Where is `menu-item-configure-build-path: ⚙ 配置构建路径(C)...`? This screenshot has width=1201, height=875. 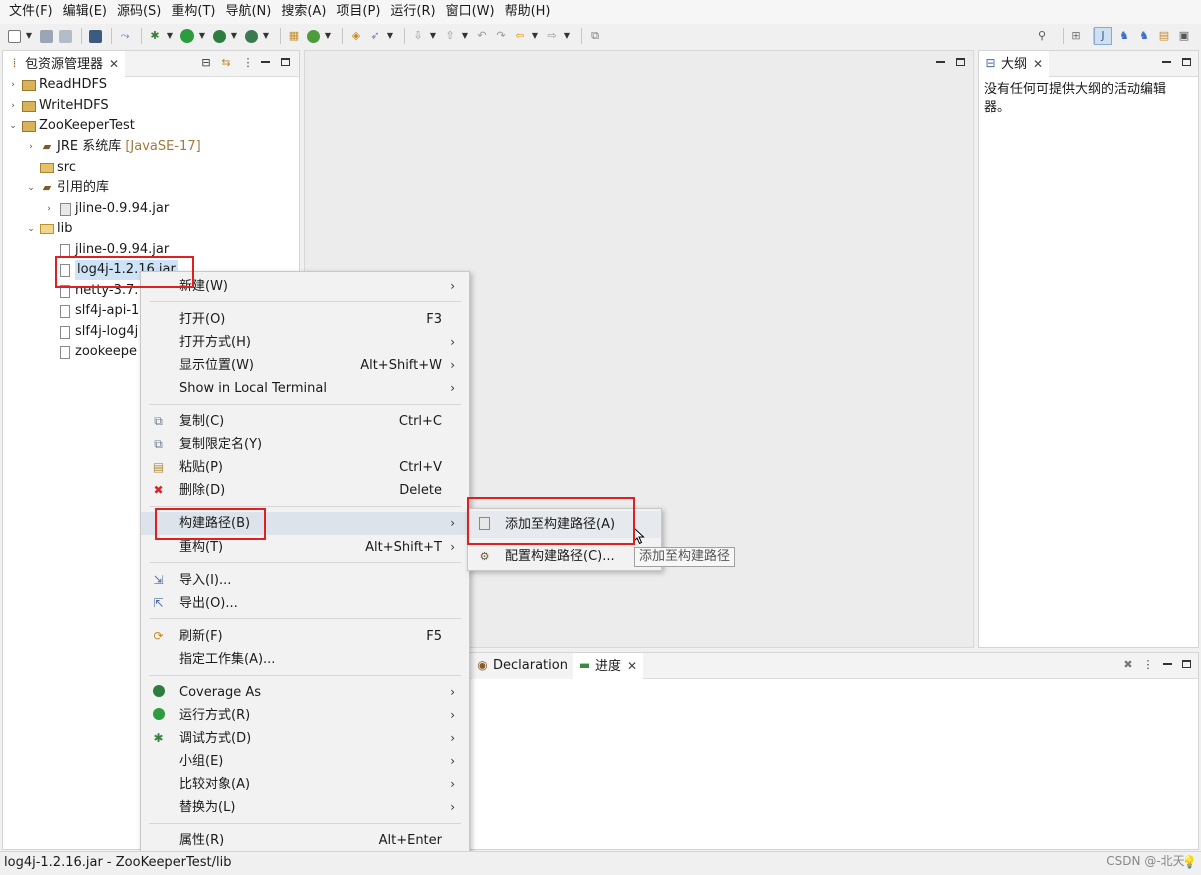
menu-item-configure-build-path: ⚙ 配置构建路径(C)... is located at coordinates (564, 556).